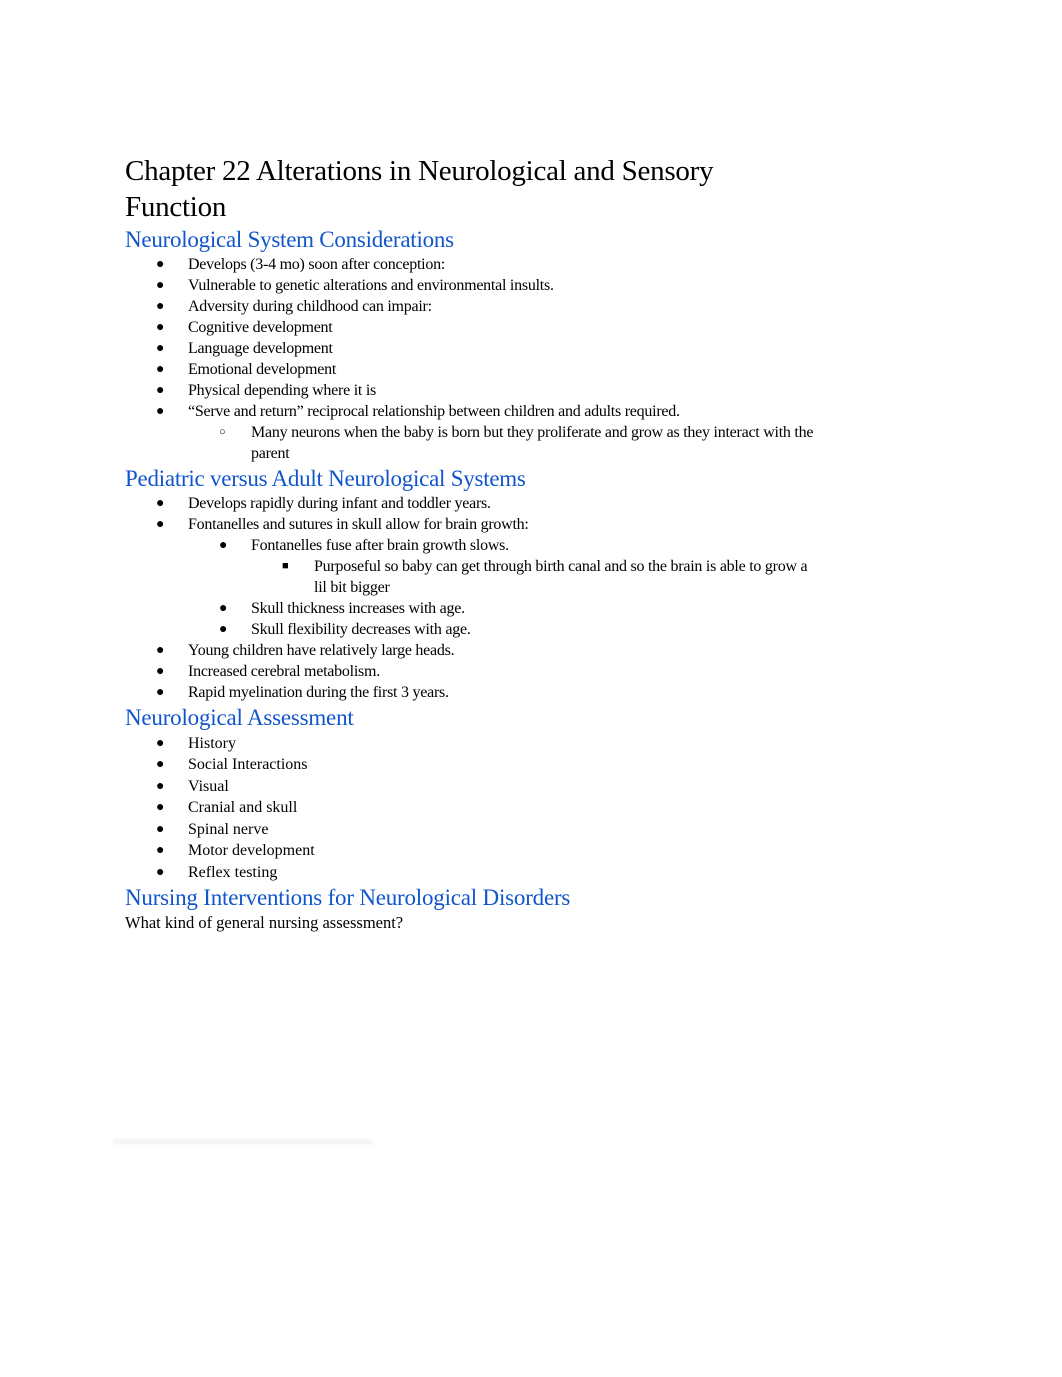  What do you see at coordinates (243, 807) in the screenshot?
I see `list-item-text: Cranial and skull` at bounding box center [243, 807].